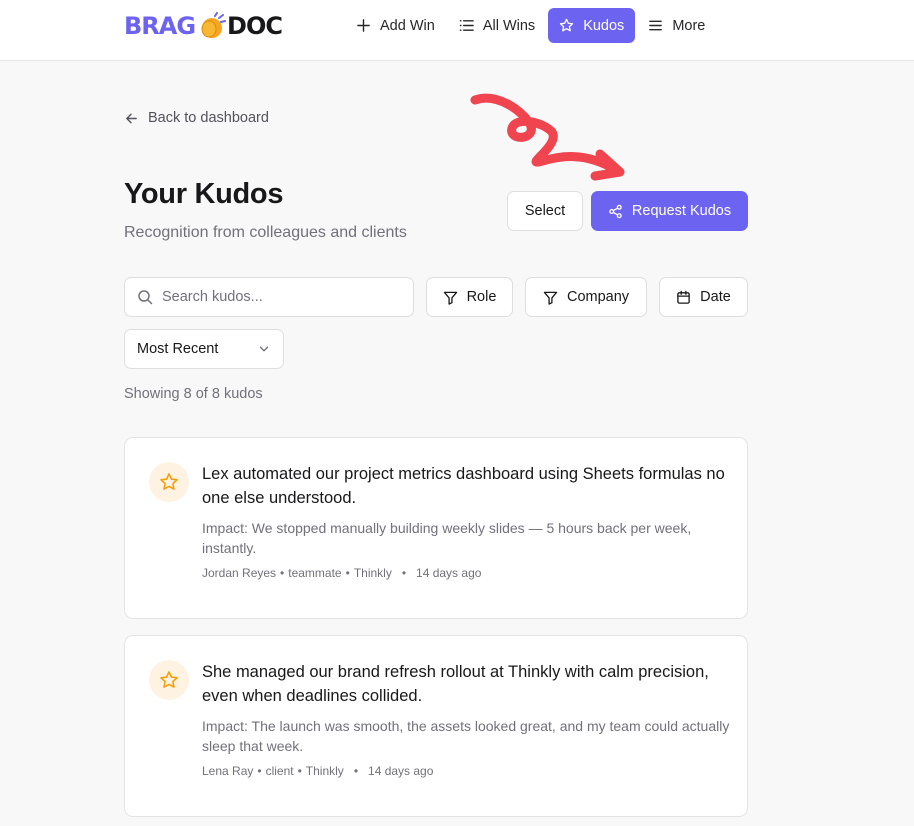  What do you see at coordinates (598, 297) in the screenshot?
I see `company-filter-label: Company` at bounding box center [598, 297].